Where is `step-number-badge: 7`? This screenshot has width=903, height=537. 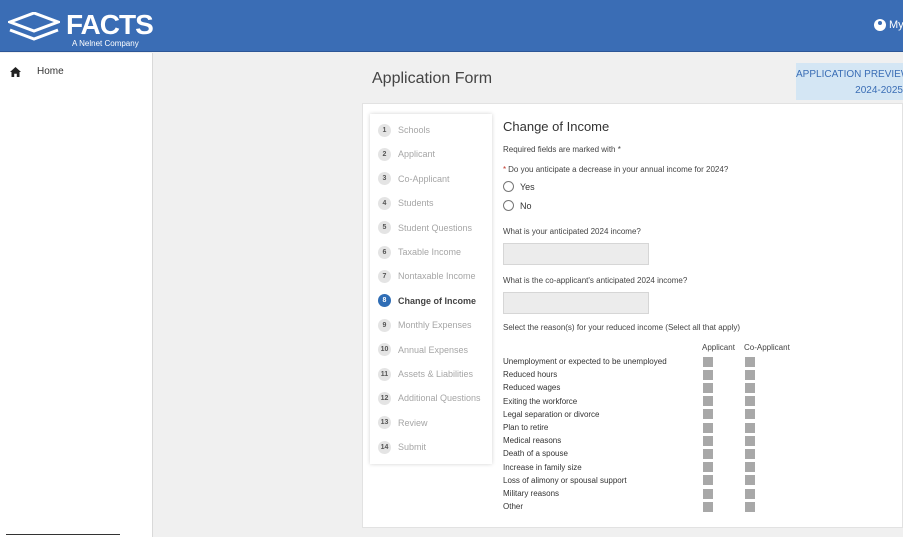 step-number-badge: 7 is located at coordinates (384, 276).